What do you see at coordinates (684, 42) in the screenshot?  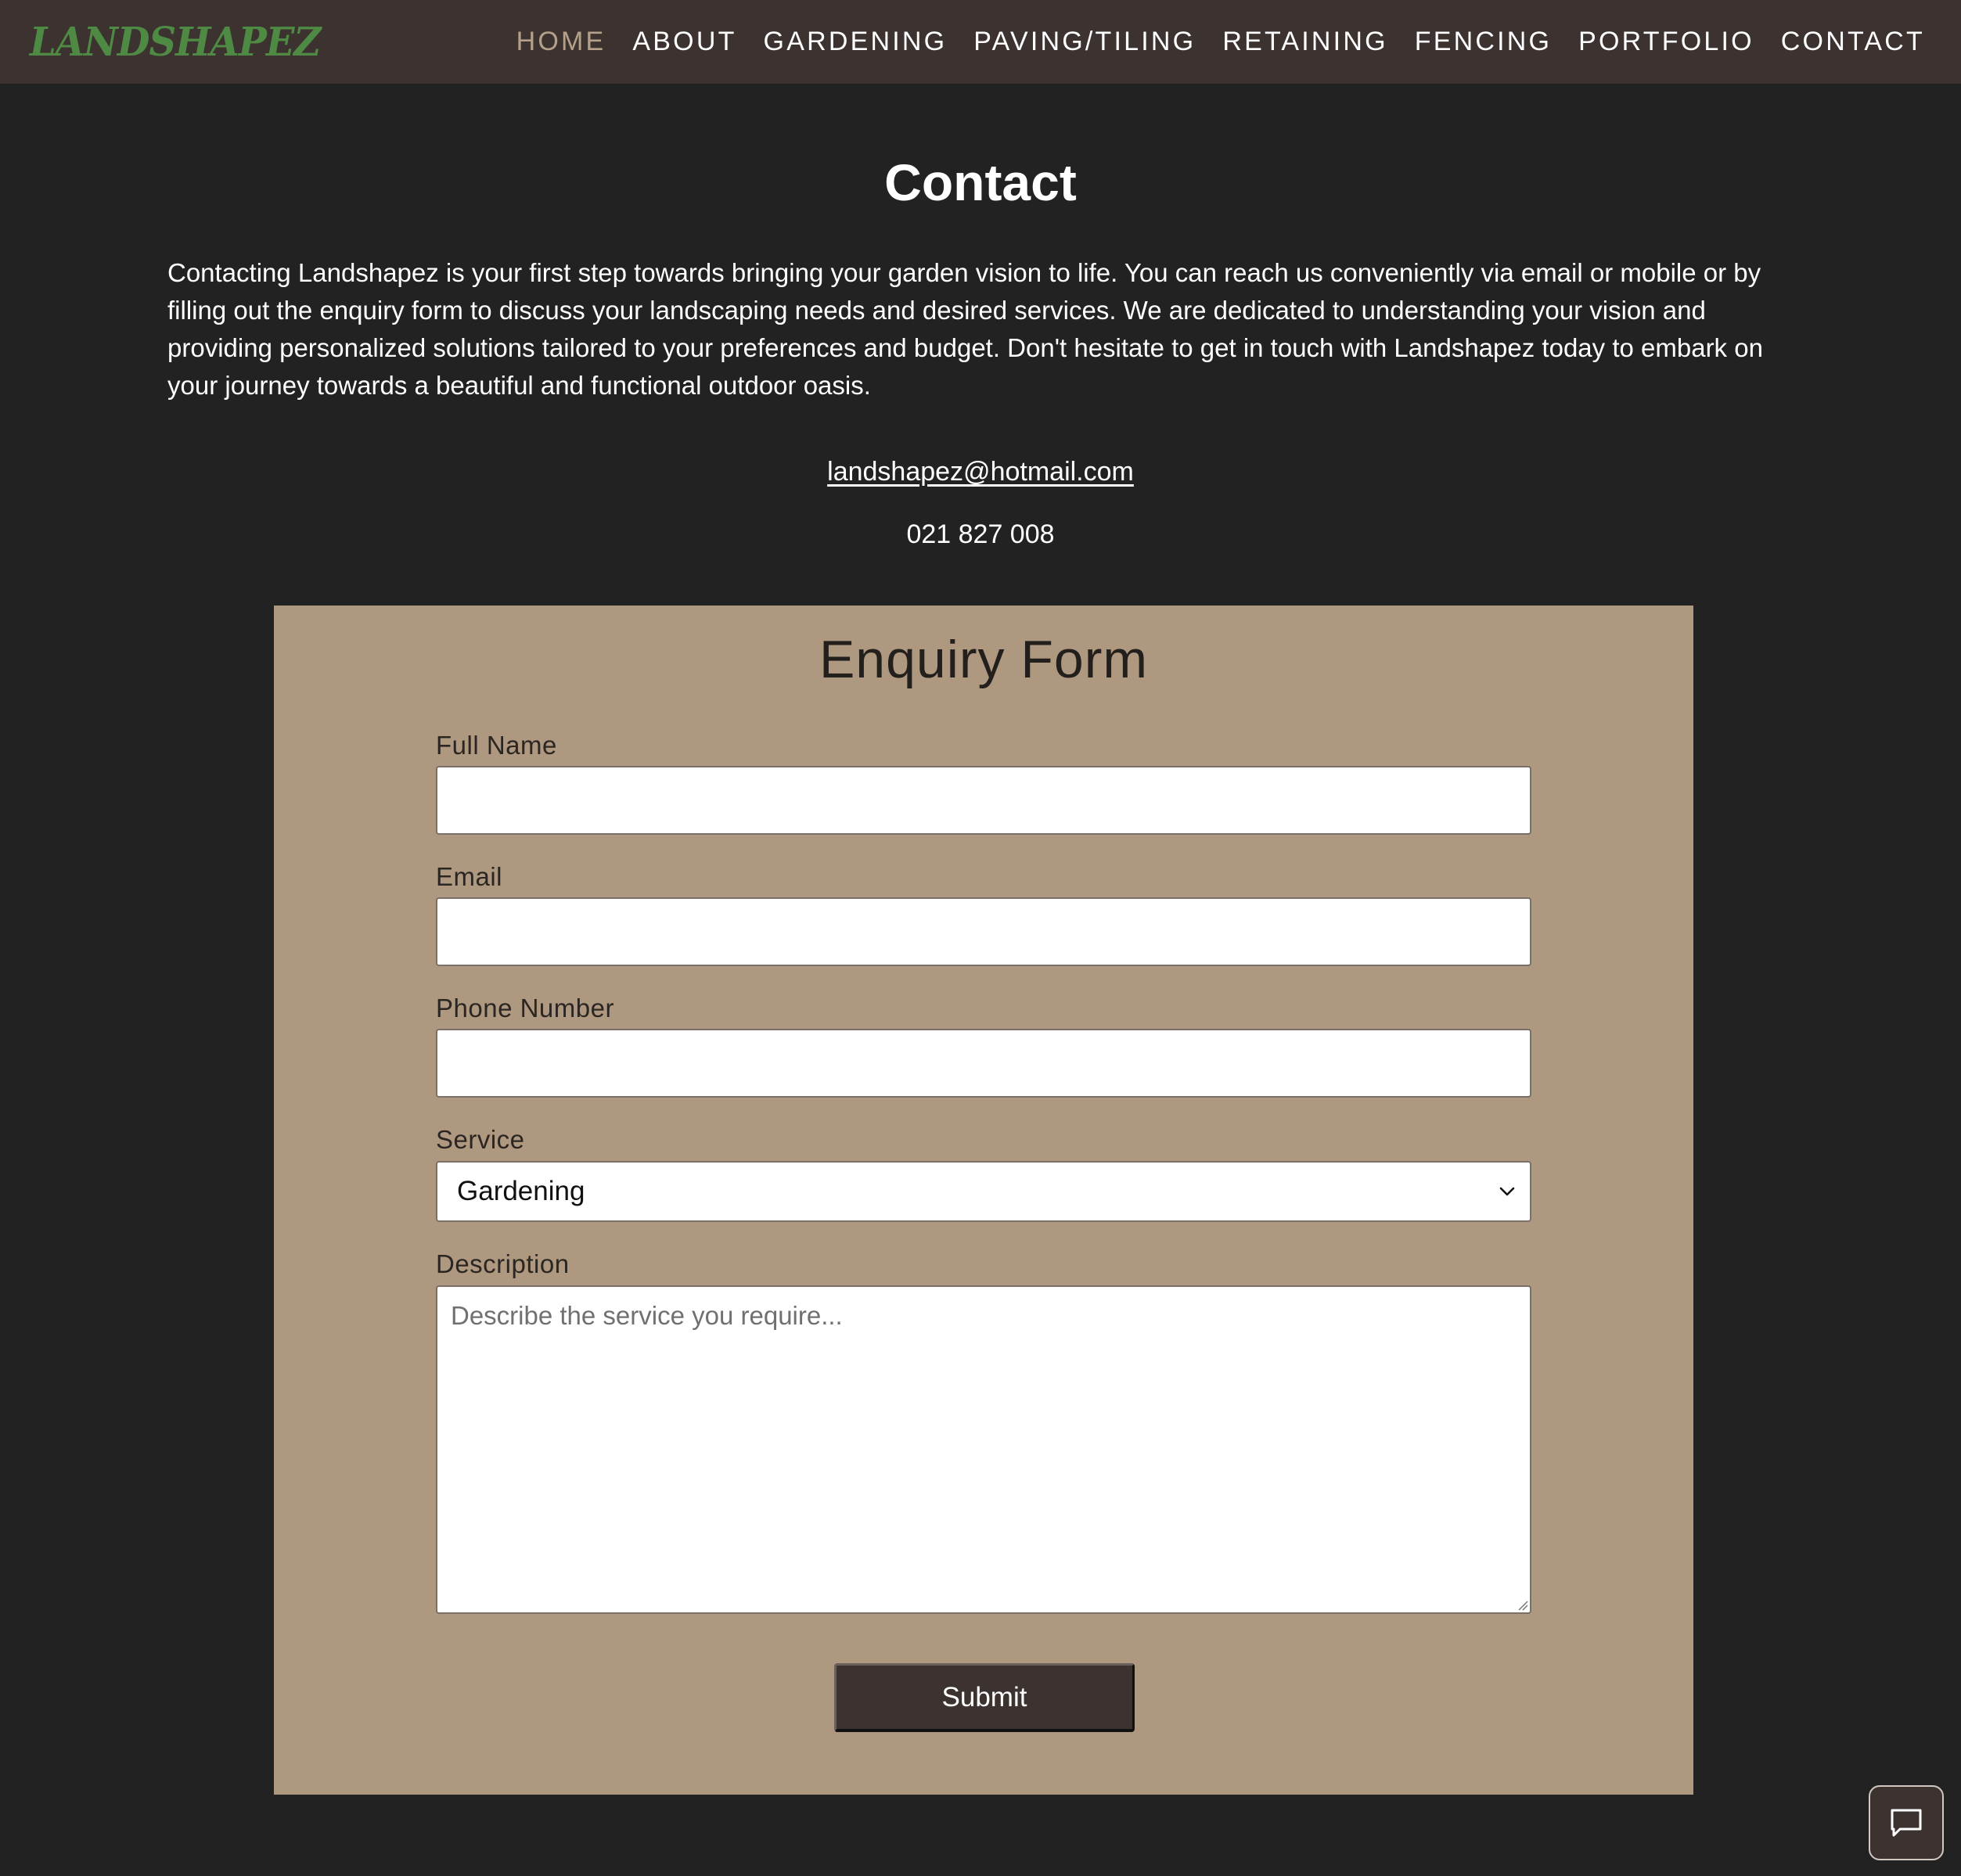 I see `nav-item-about: ABOUT` at bounding box center [684, 42].